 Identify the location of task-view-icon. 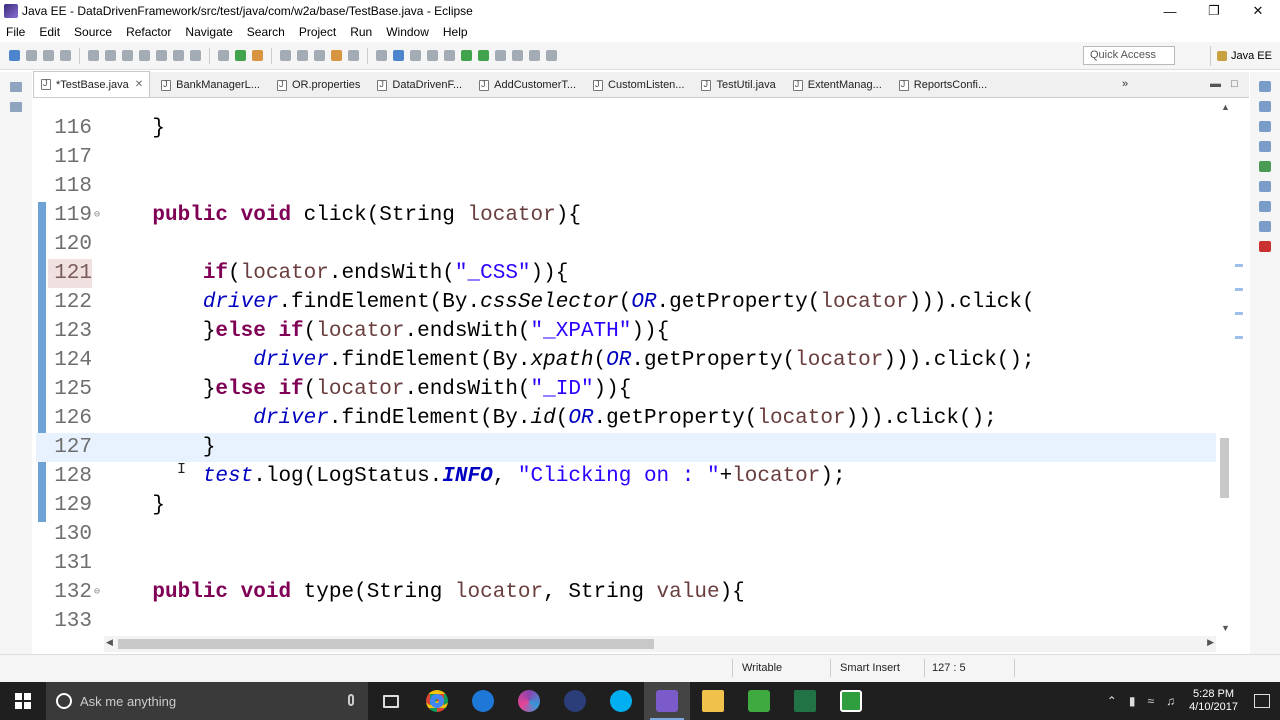
(391, 701).